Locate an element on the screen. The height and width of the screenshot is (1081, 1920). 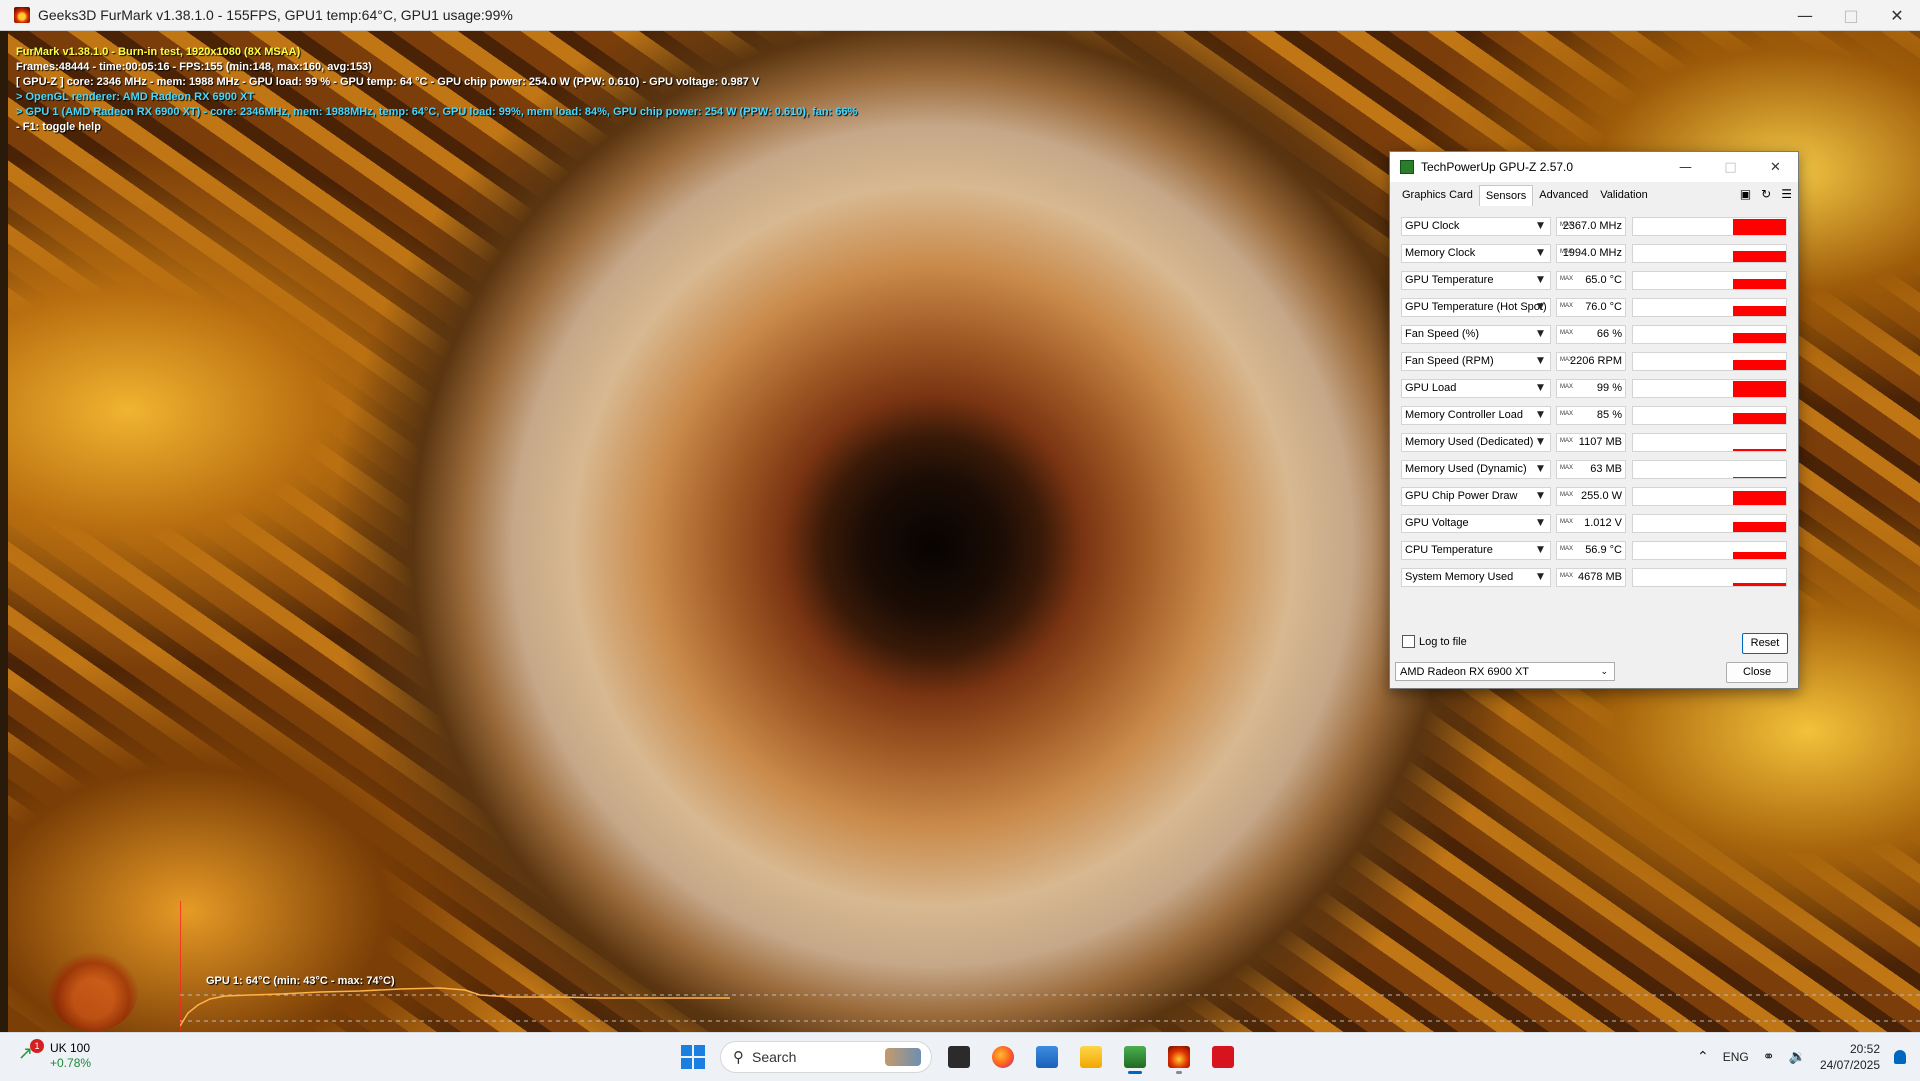
refresh-icon: ↻ is located at coordinates (1766, 194).